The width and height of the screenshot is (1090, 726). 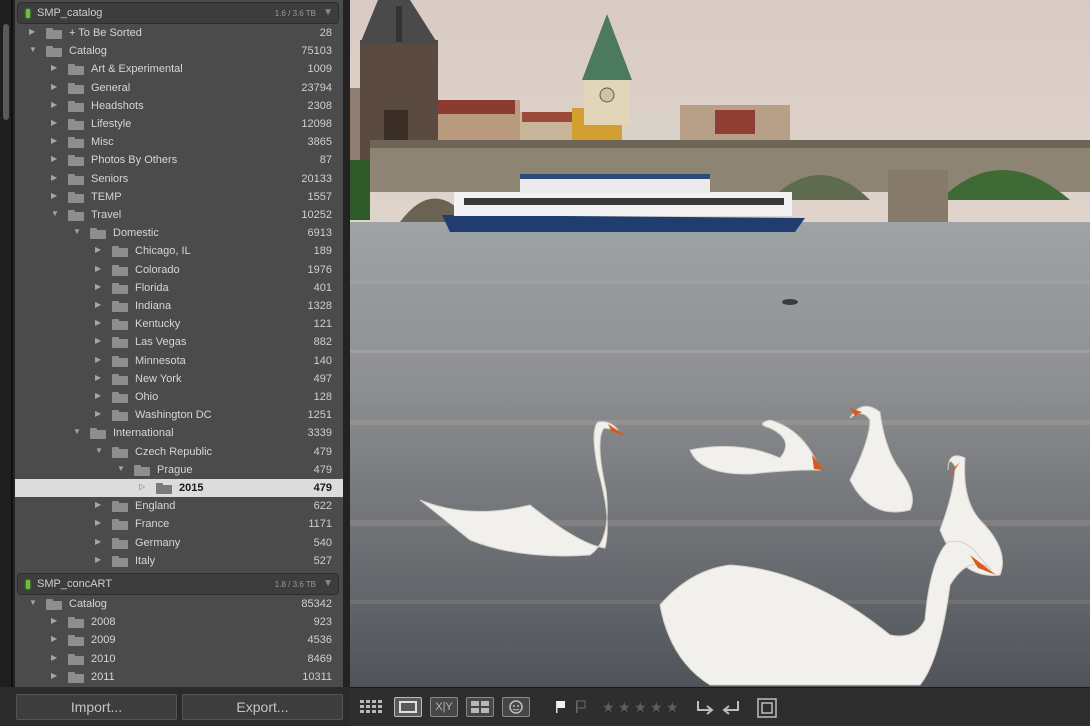 What do you see at coordinates (408, 707) in the screenshot?
I see `loupe-view-button` at bounding box center [408, 707].